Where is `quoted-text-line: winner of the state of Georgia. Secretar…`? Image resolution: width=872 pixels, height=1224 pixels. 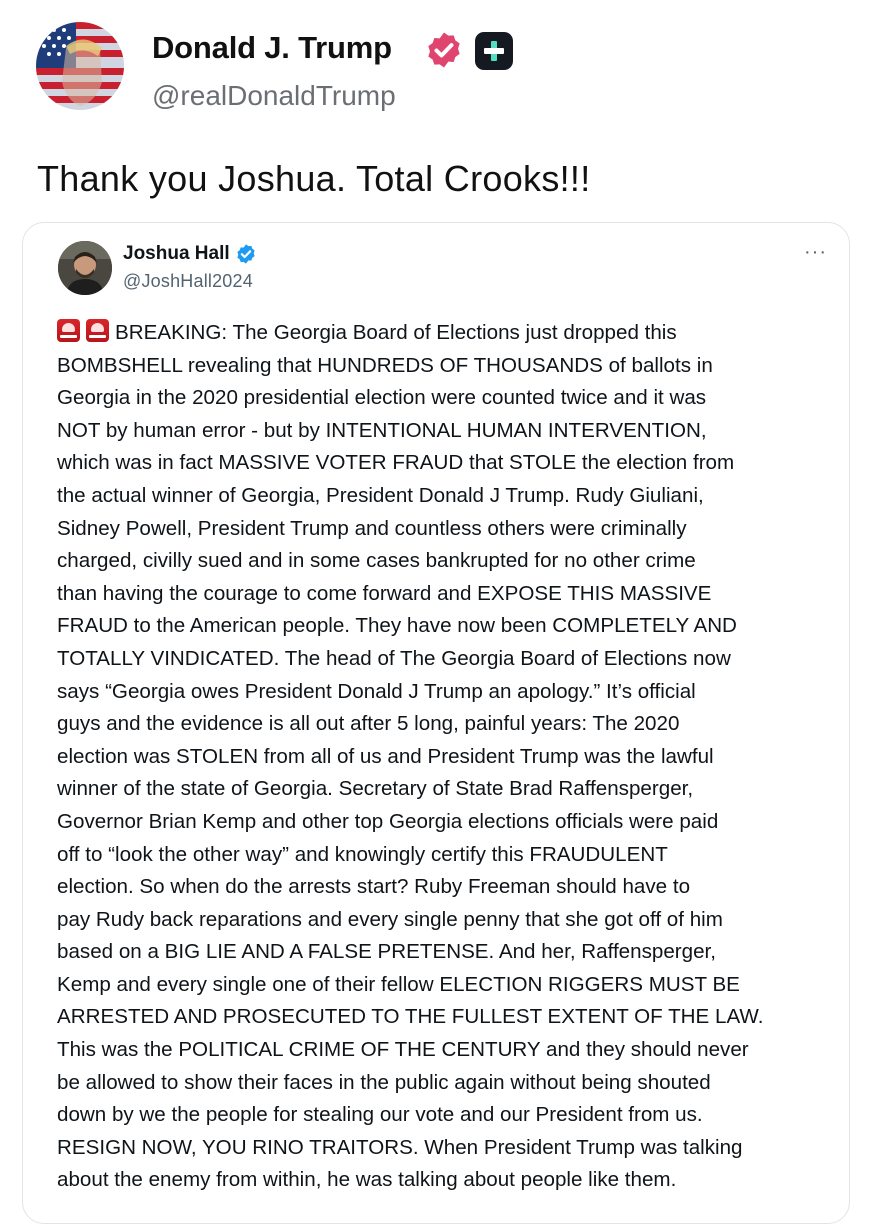 quoted-text-line: winner of the state of Georgia. Secretar… is located at coordinates (449, 789).